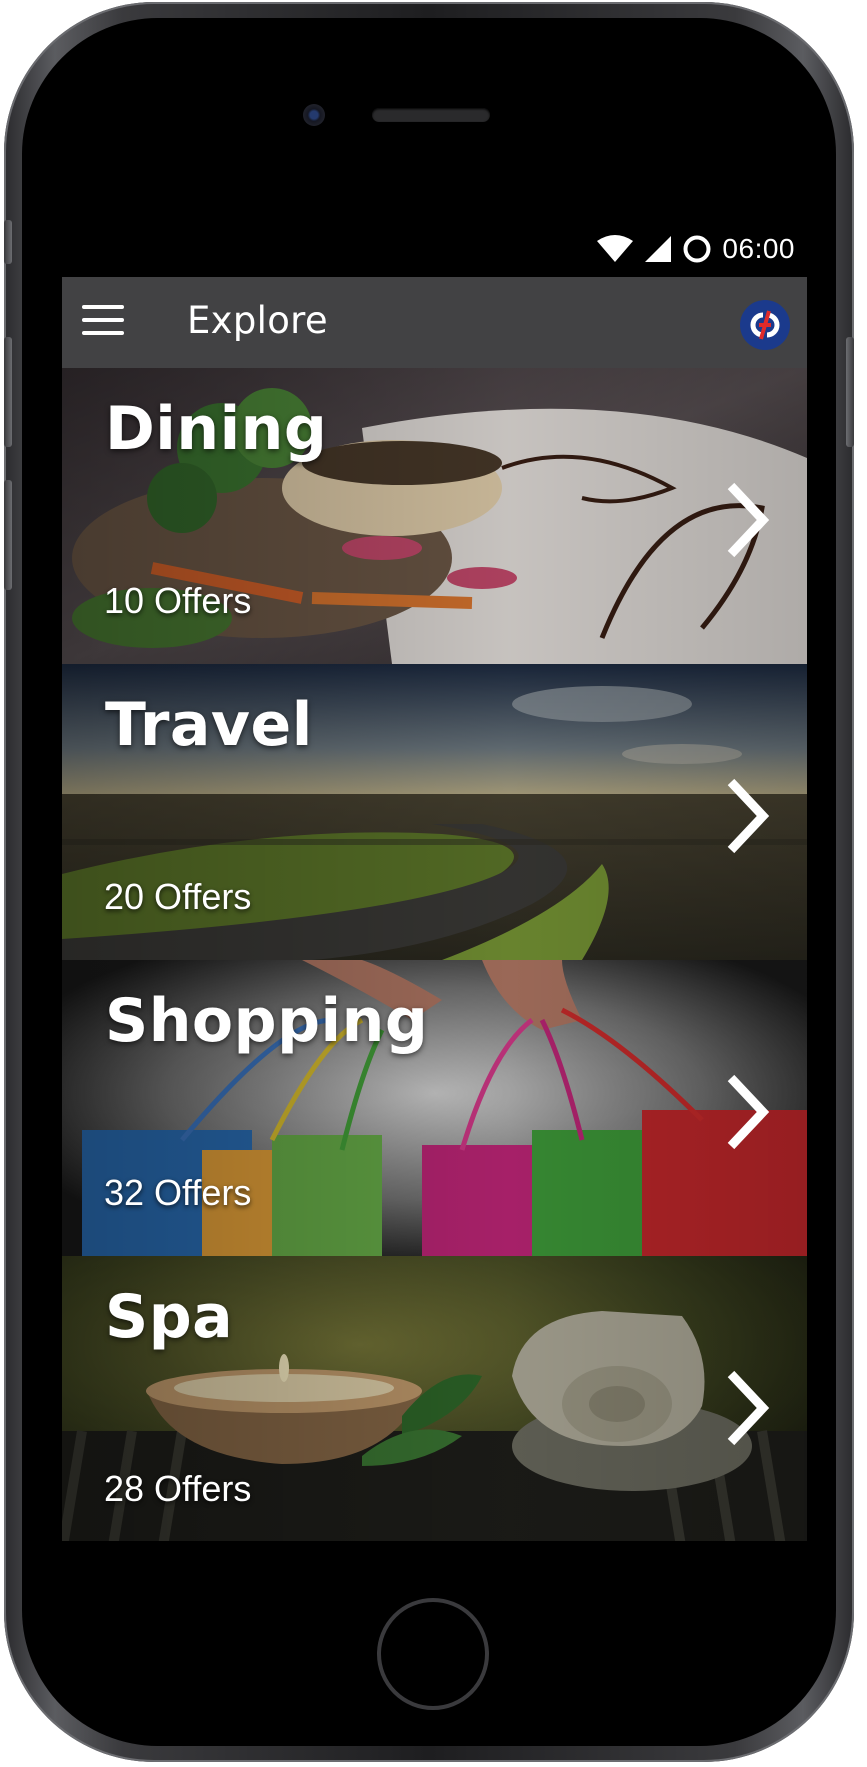 The width and height of the screenshot is (867, 1767). What do you see at coordinates (178, 896) in the screenshot?
I see `offers-count: 20 Offers` at bounding box center [178, 896].